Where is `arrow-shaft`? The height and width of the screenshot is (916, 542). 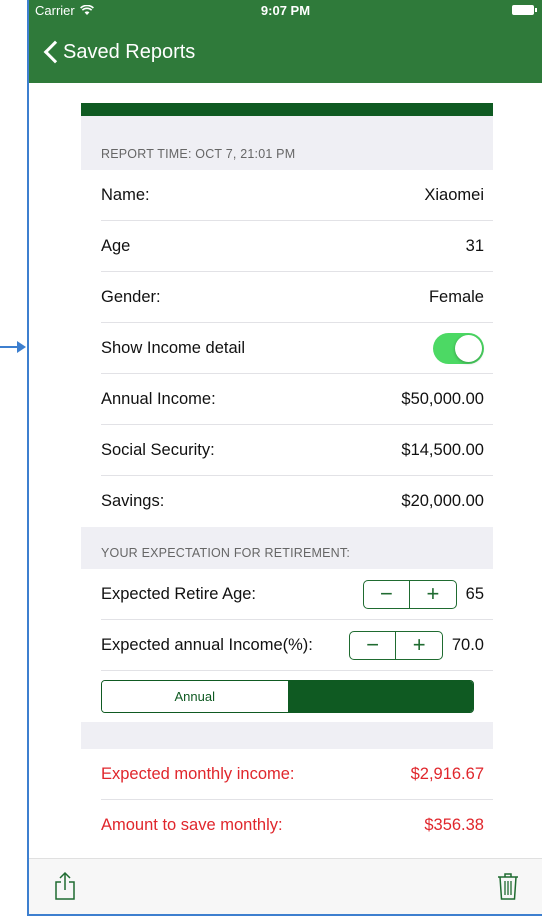 arrow-shaft is located at coordinates (9, 347).